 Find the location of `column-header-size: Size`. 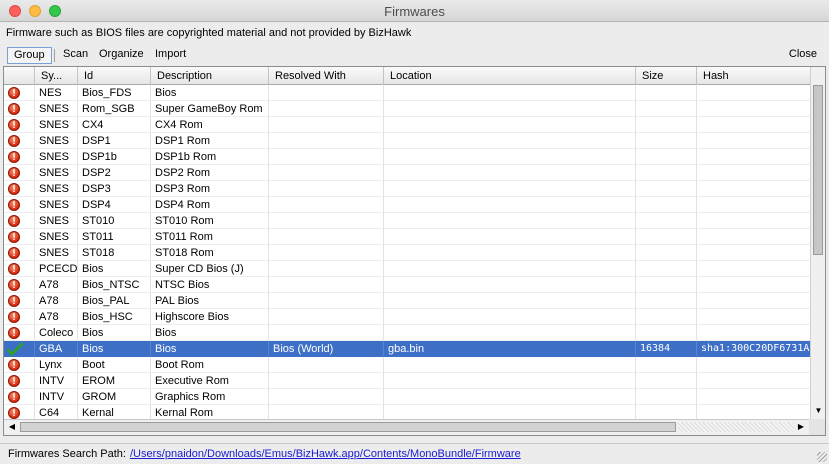

column-header-size: Size is located at coordinates (666, 76).